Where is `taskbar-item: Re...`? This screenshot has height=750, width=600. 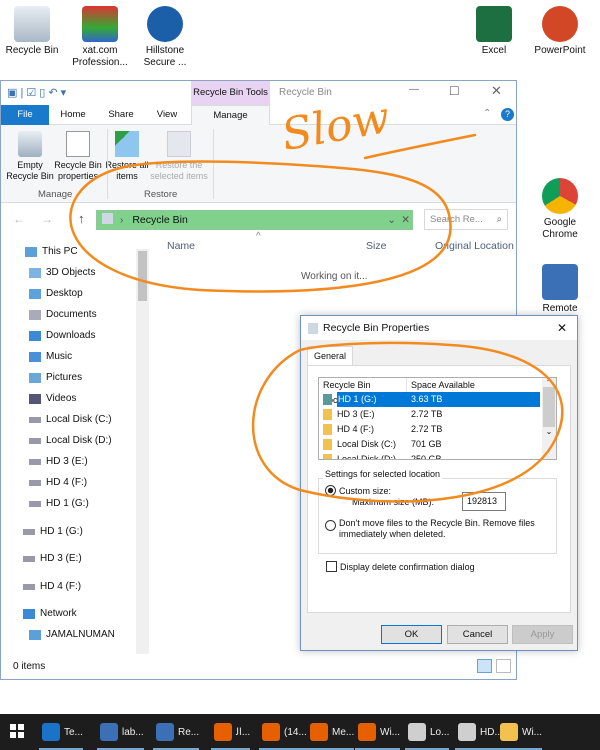
taskbar-item: Re... is located at coordinates (176, 734).